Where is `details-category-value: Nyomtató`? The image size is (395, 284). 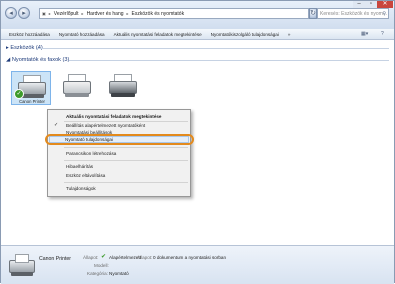 details-category-value: Nyomtató is located at coordinates (119, 273).